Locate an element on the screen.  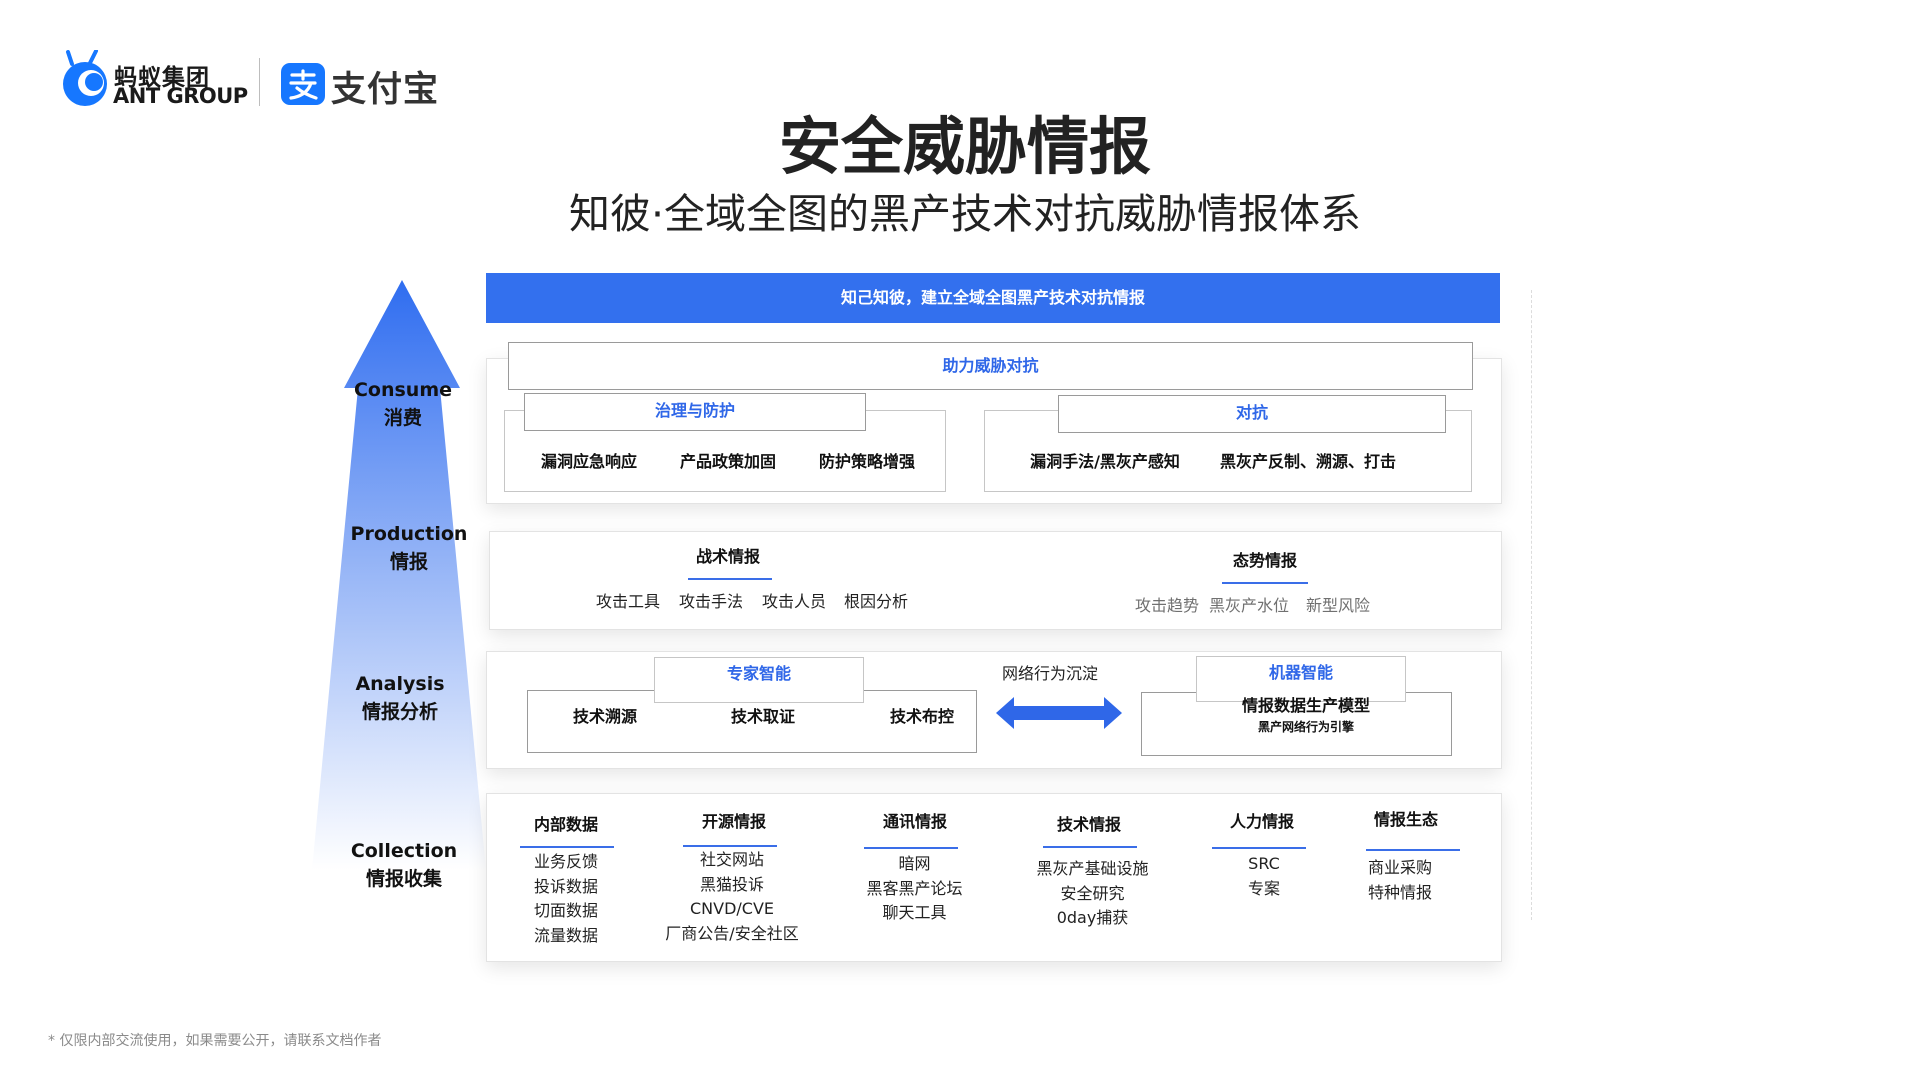
expert-title: 专家智能 is located at coordinates (758, 673).